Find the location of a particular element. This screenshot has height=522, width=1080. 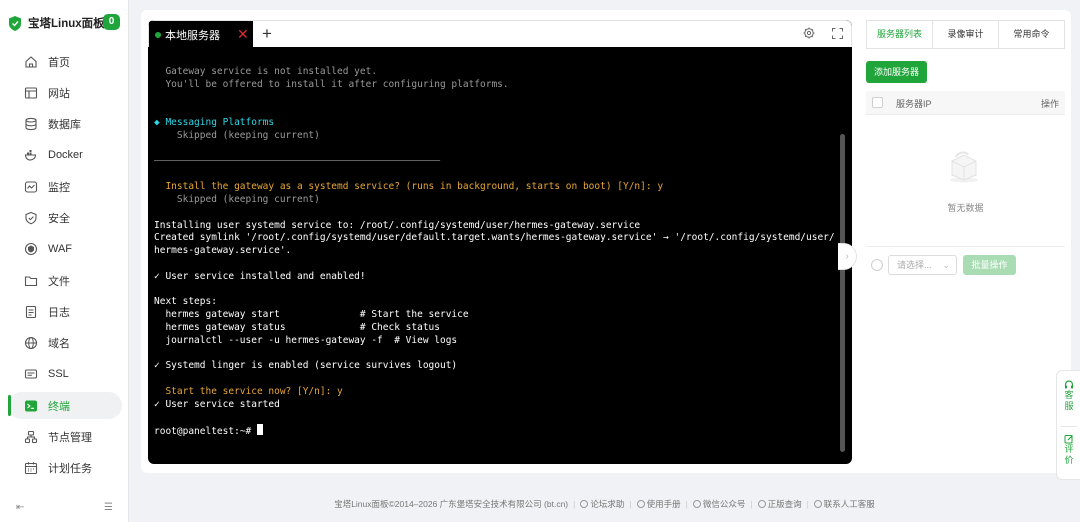

sidebar-item-home: 首页 is located at coordinates (65, 61).